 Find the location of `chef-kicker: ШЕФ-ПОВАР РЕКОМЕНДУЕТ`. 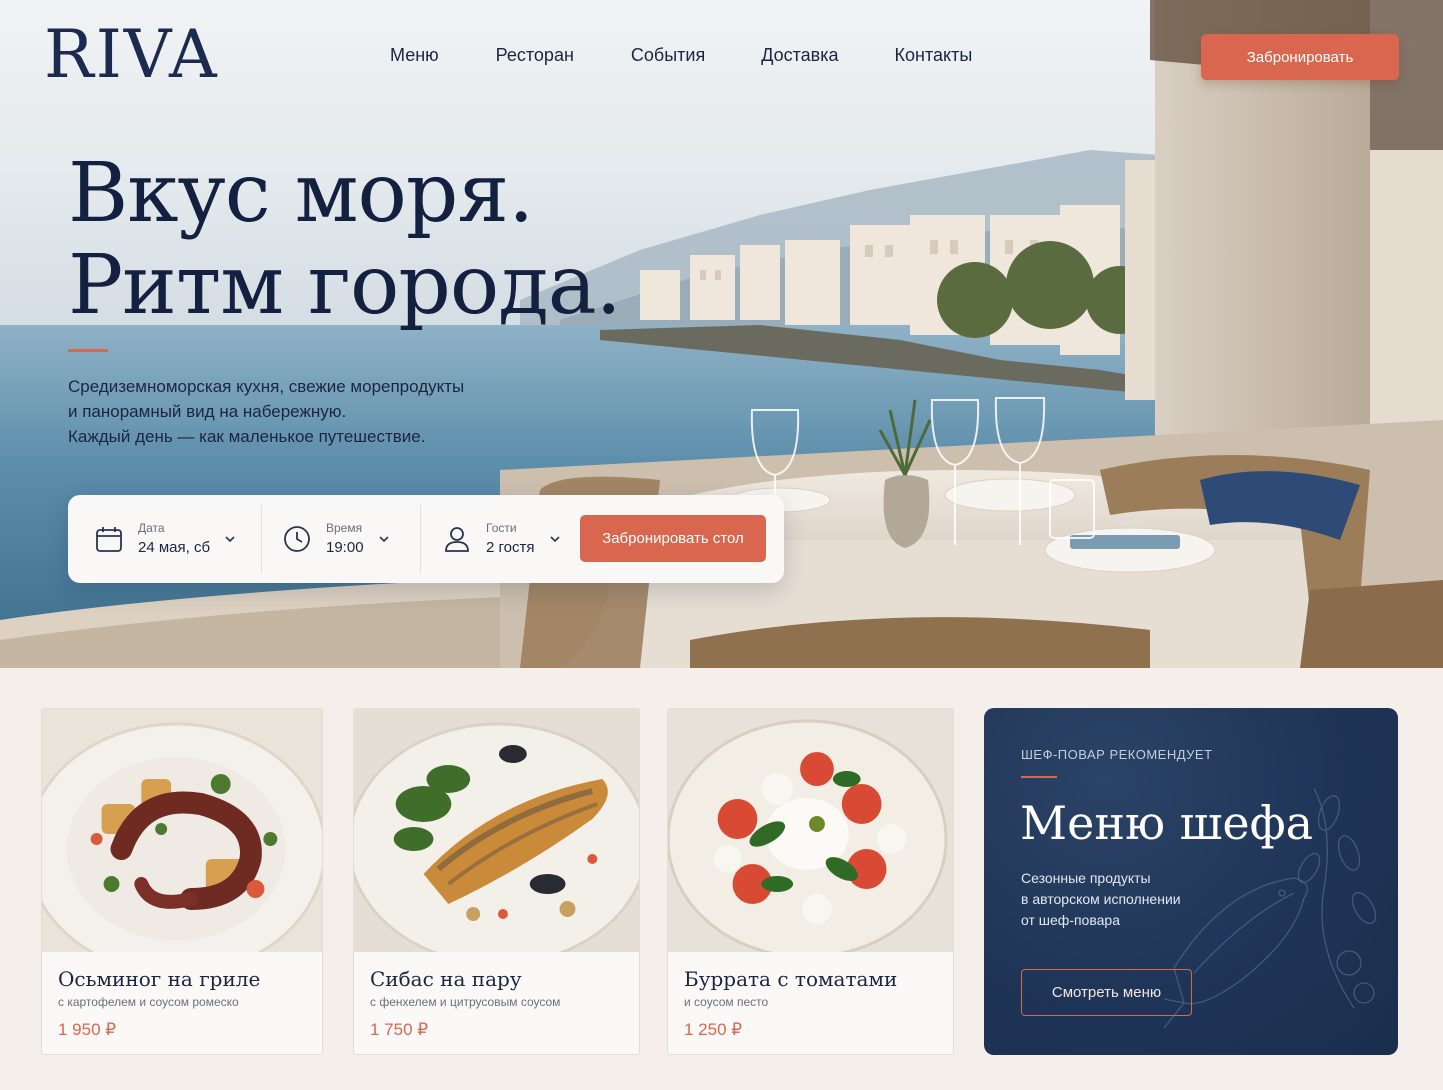

chef-kicker: ШЕФ-ПОВАР РЕКОМЕНДУЕТ is located at coordinates (1117, 754).